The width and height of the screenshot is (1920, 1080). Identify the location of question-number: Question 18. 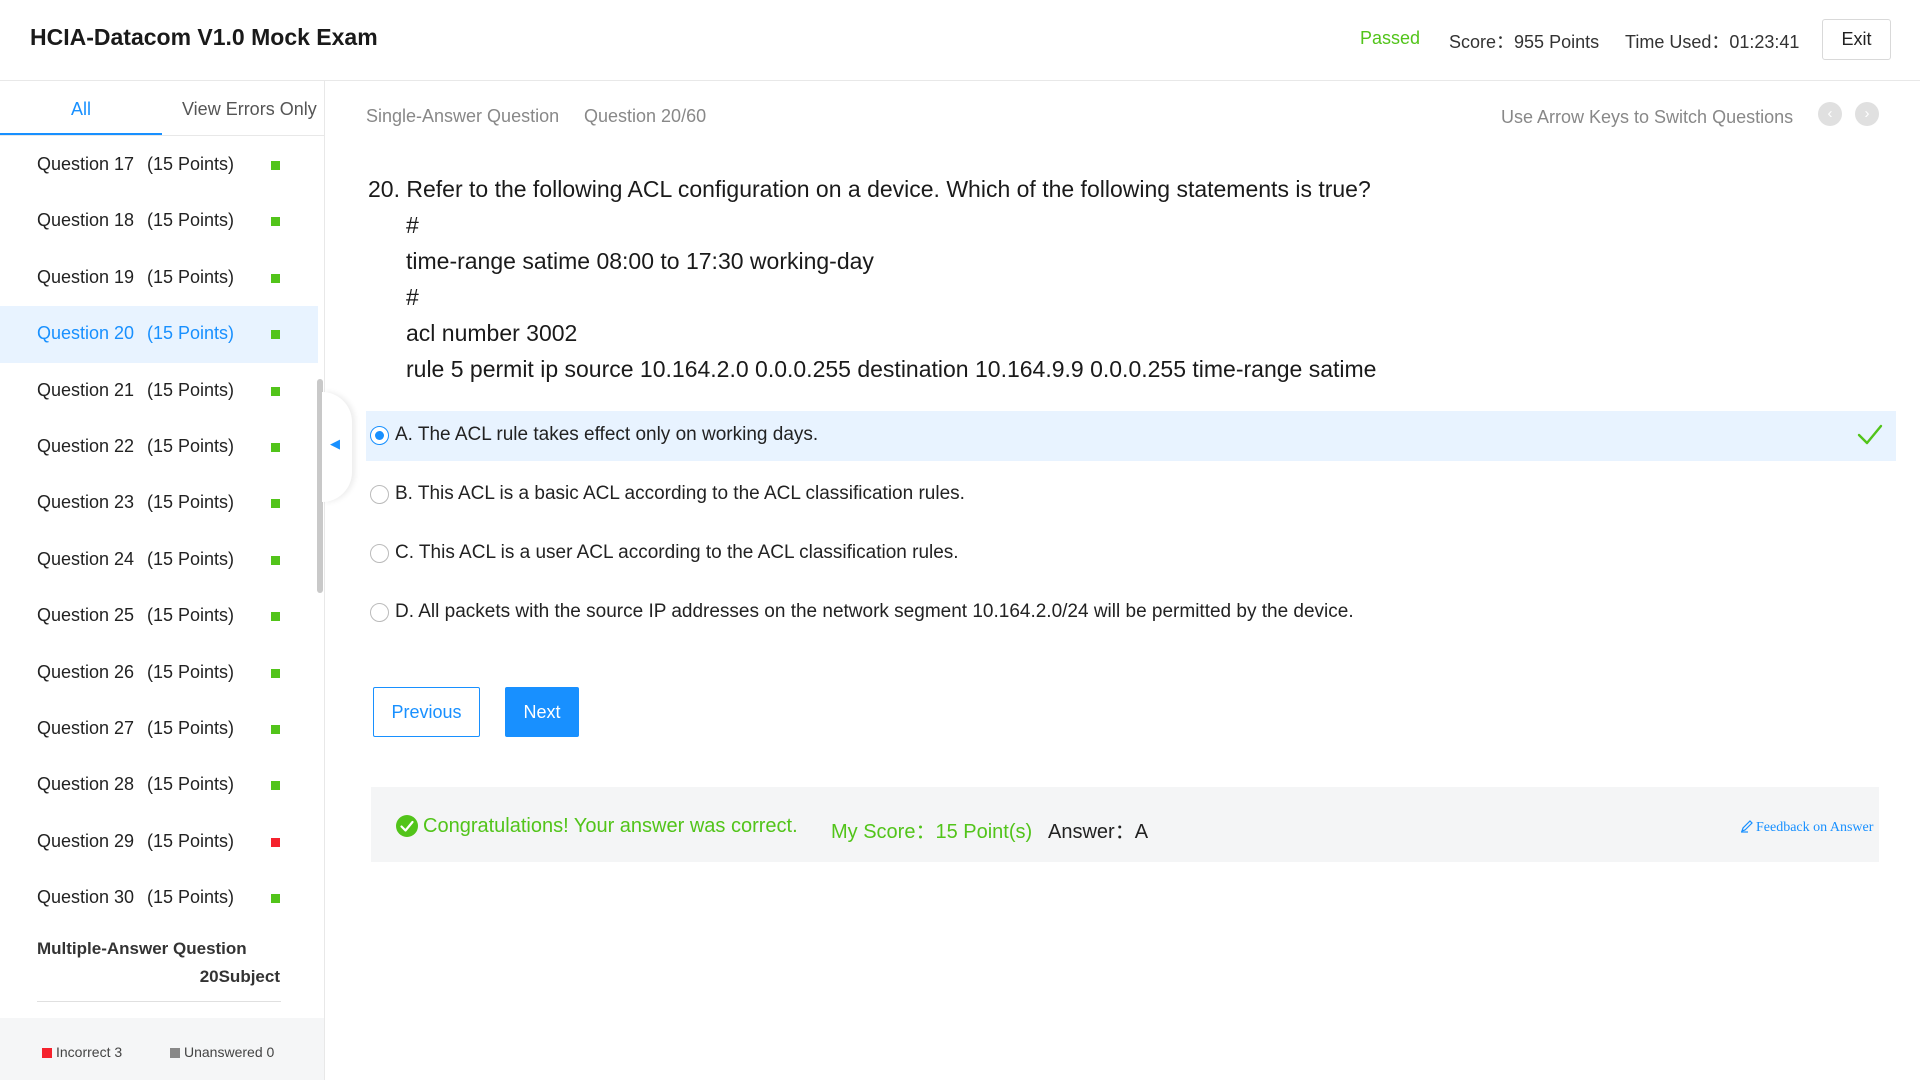
(86, 220).